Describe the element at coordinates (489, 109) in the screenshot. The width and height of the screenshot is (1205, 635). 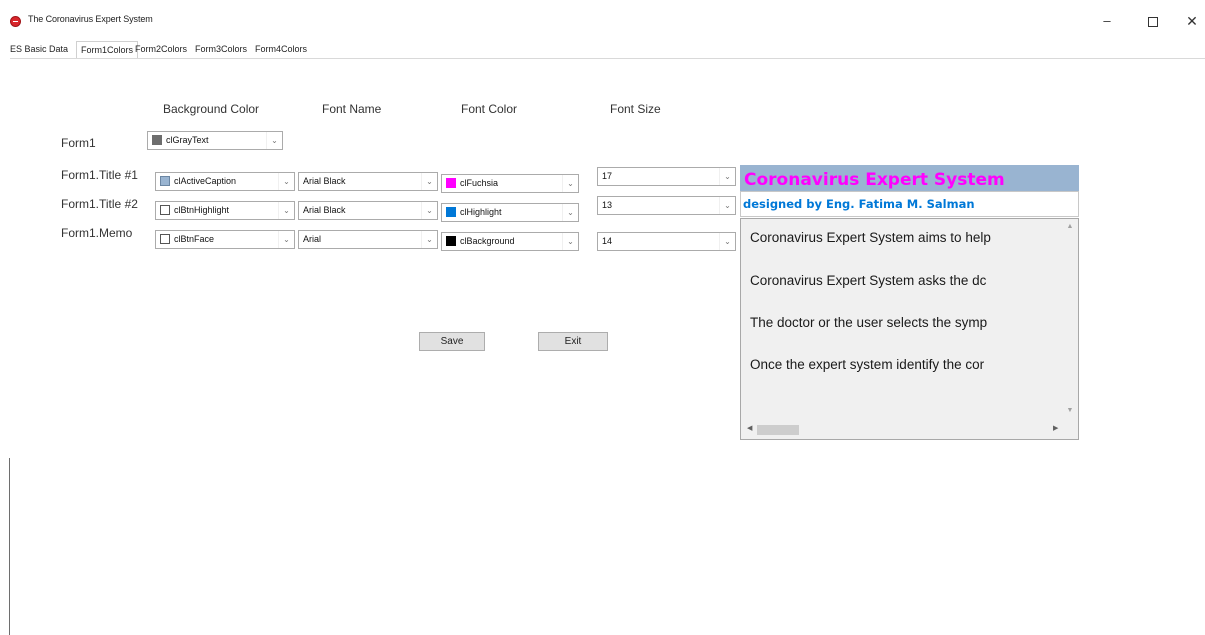
I see `header-font-color: Font Color` at that location.